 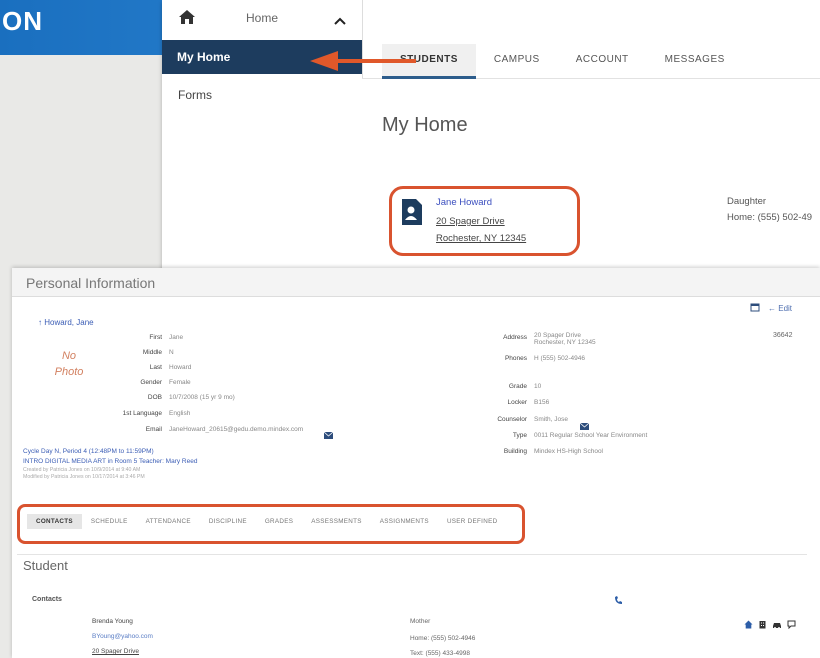 What do you see at coordinates (420, 621) in the screenshot?
I see `contact-relationship: Mother` at bounding box center [420, 621].